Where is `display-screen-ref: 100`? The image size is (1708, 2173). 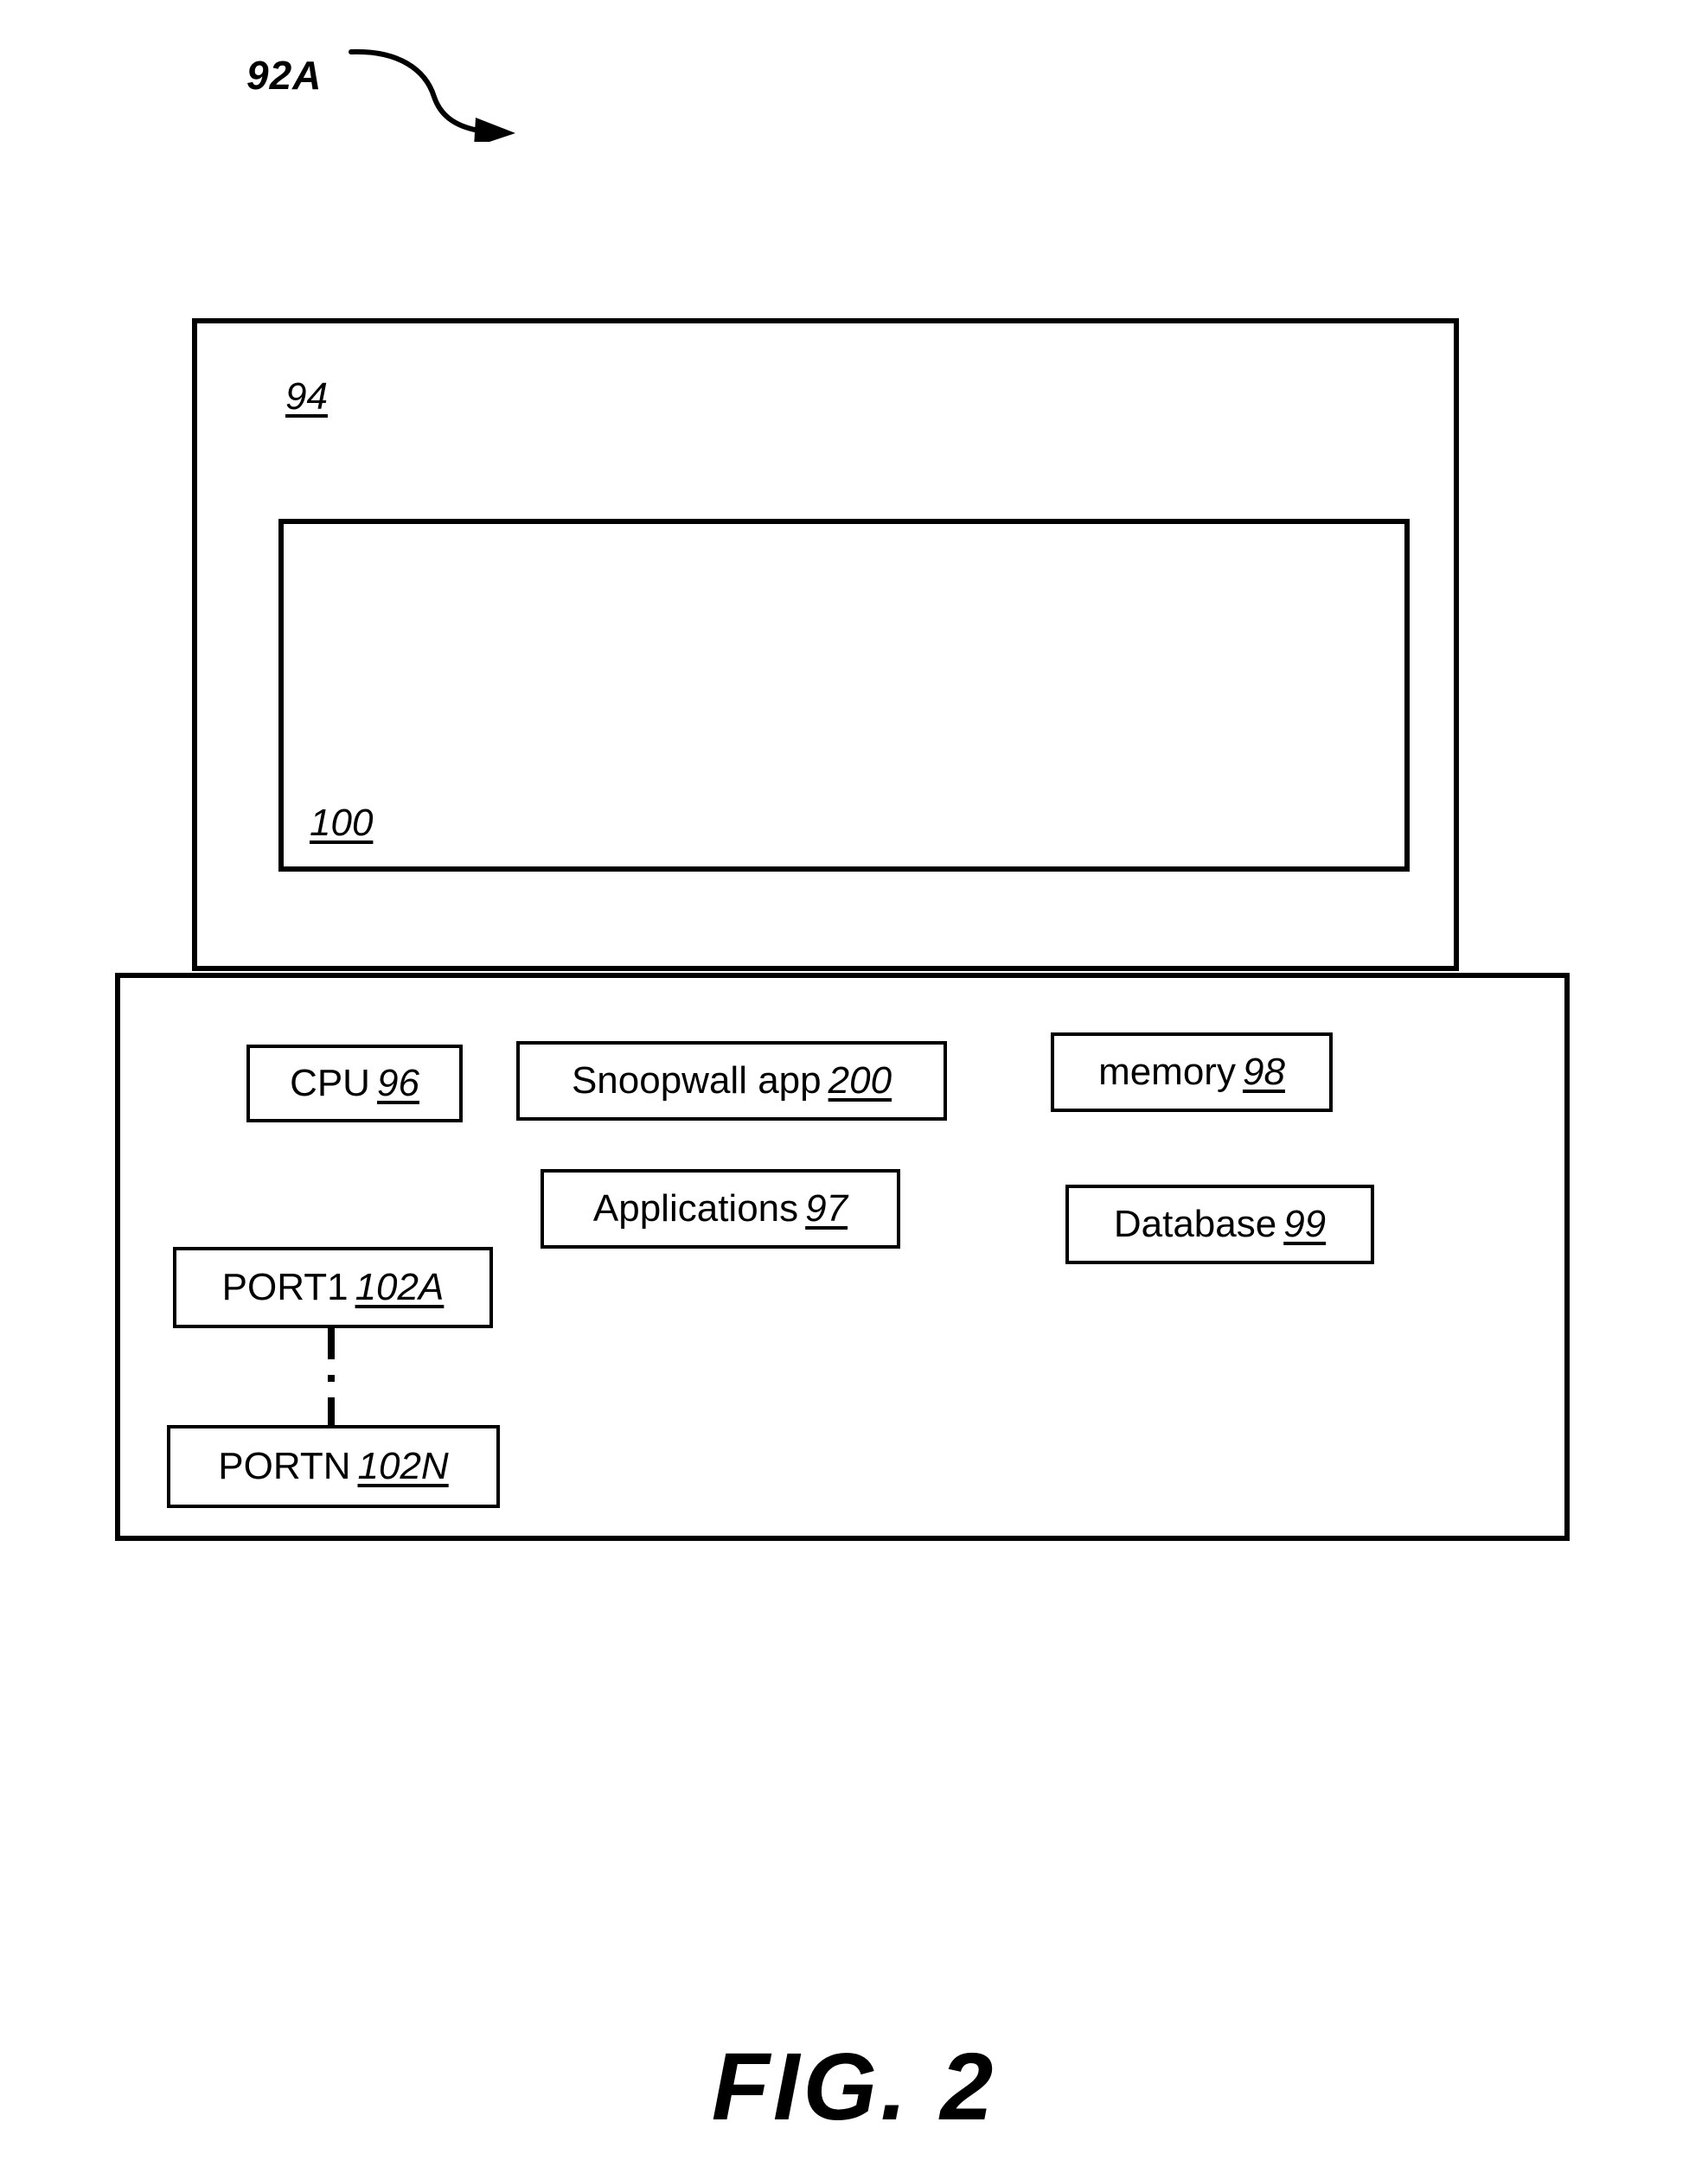
display-screen-ref: 100 is located at coordinates (341, 823).